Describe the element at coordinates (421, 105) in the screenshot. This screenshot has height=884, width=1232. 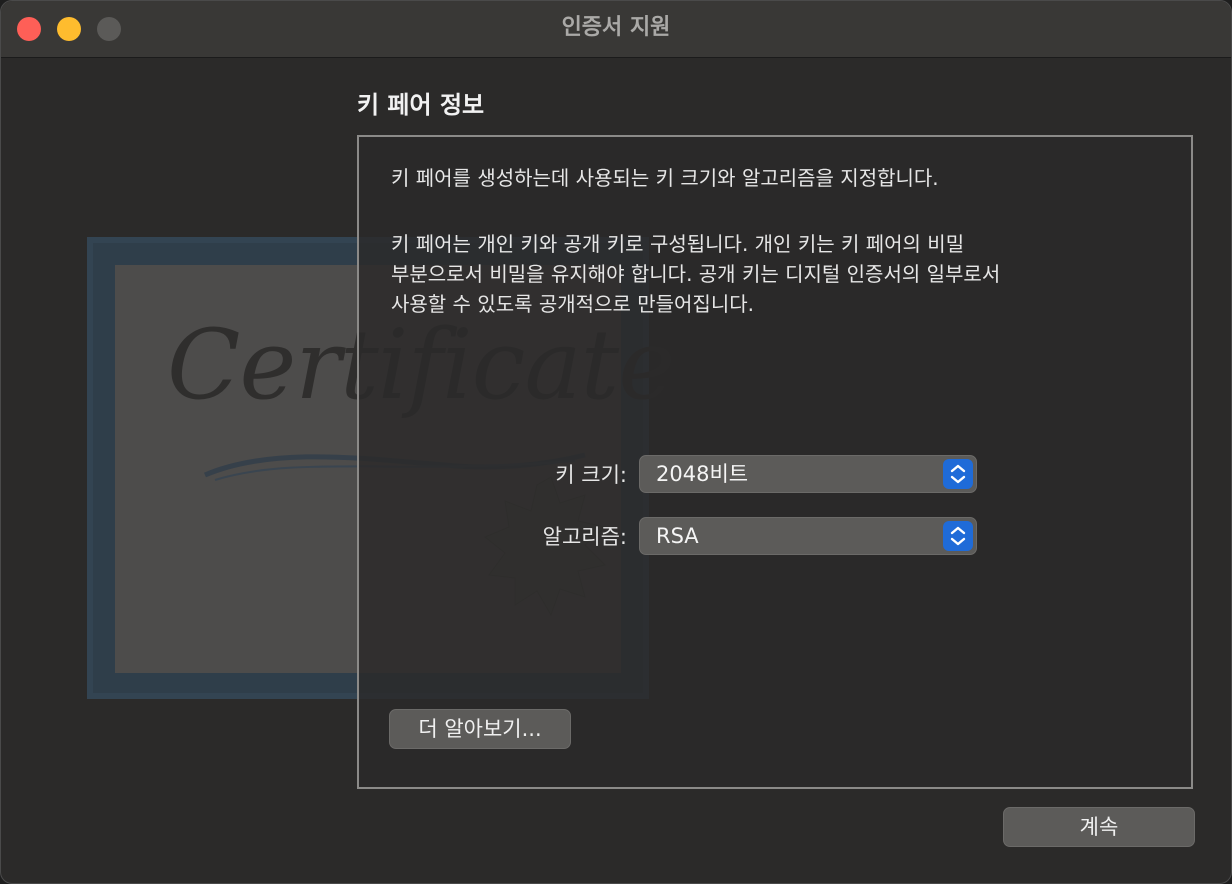
I see `section-title: 키 페어 정보` at that location.